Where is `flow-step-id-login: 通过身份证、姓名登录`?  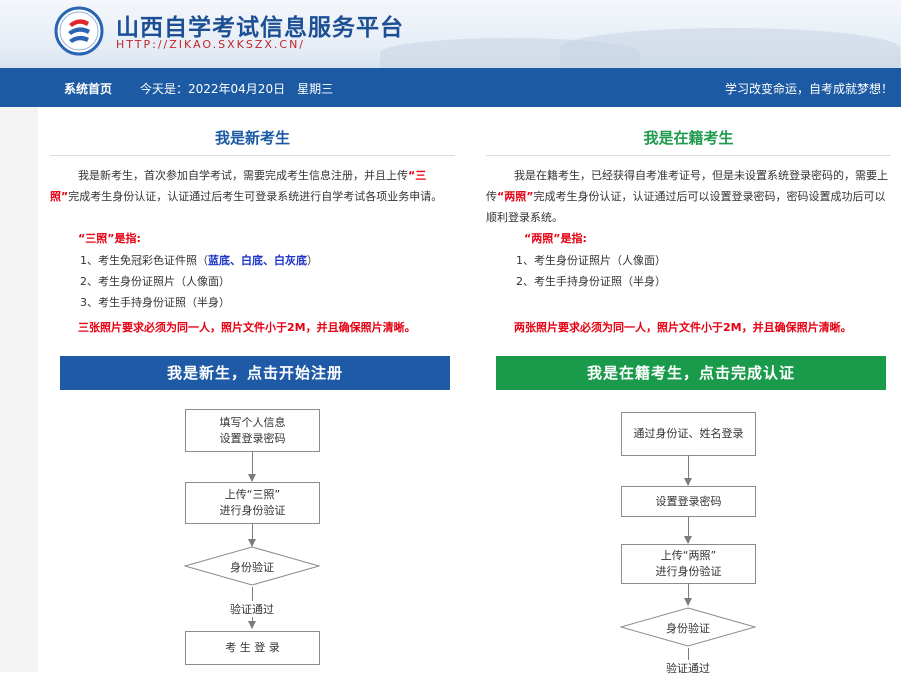
flow-step-id-login: 通过身份证、姓名登录 is located at coordinates (688, 434).